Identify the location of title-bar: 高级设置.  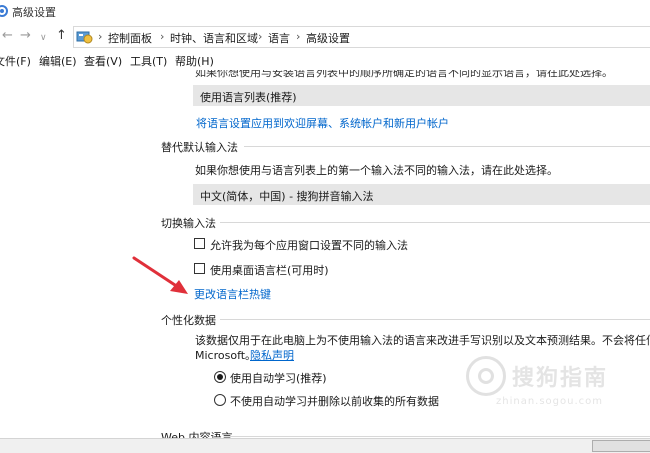
(325, 11).